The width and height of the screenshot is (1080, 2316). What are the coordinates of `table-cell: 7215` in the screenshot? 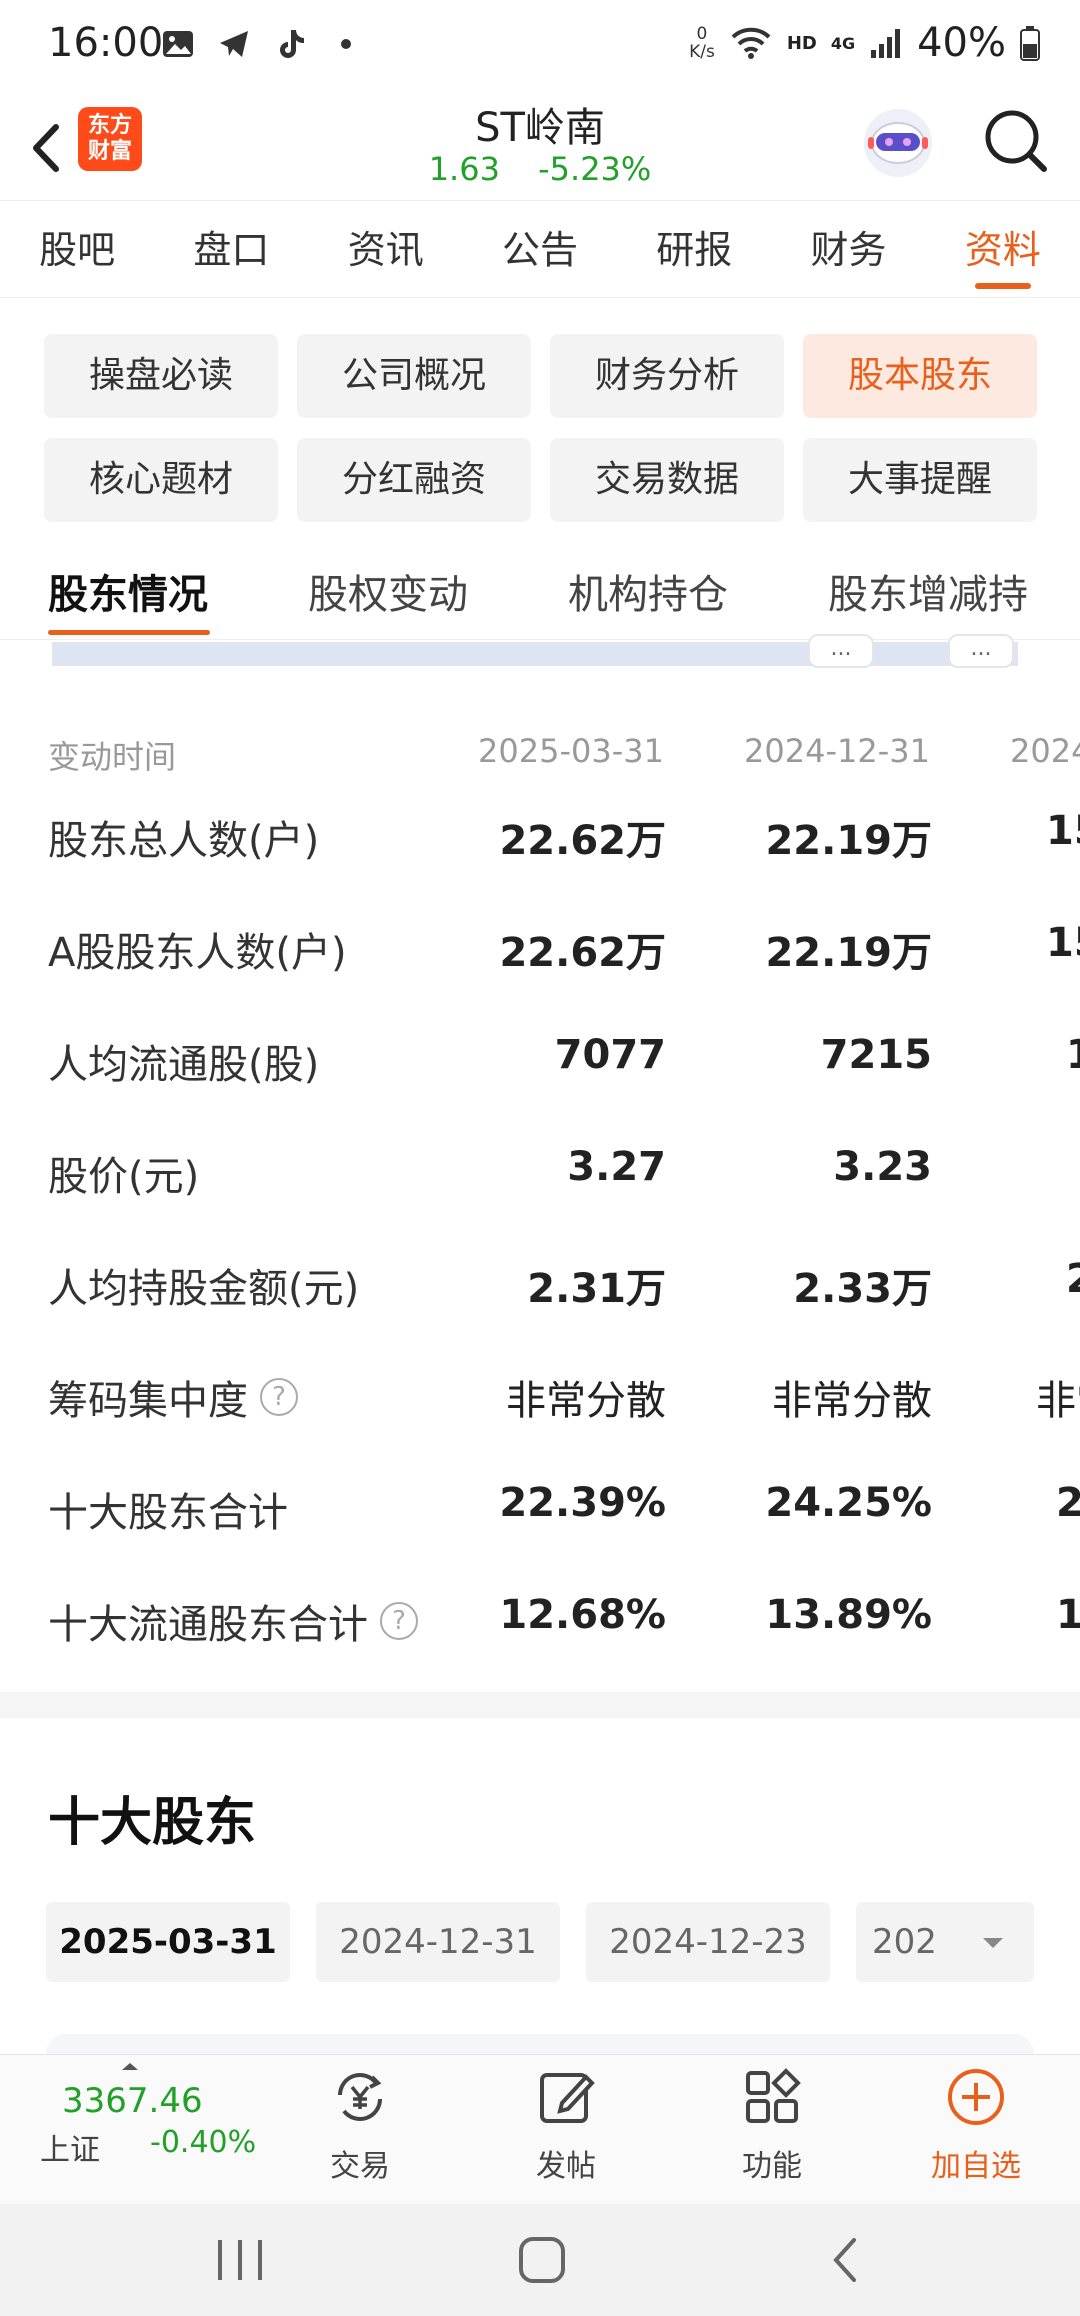 It's located at (876, 1055).